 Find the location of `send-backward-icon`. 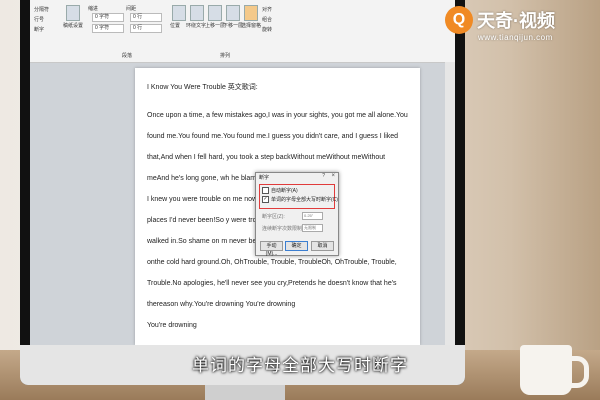

send-backward-icon is located at coordinates (233, 13).